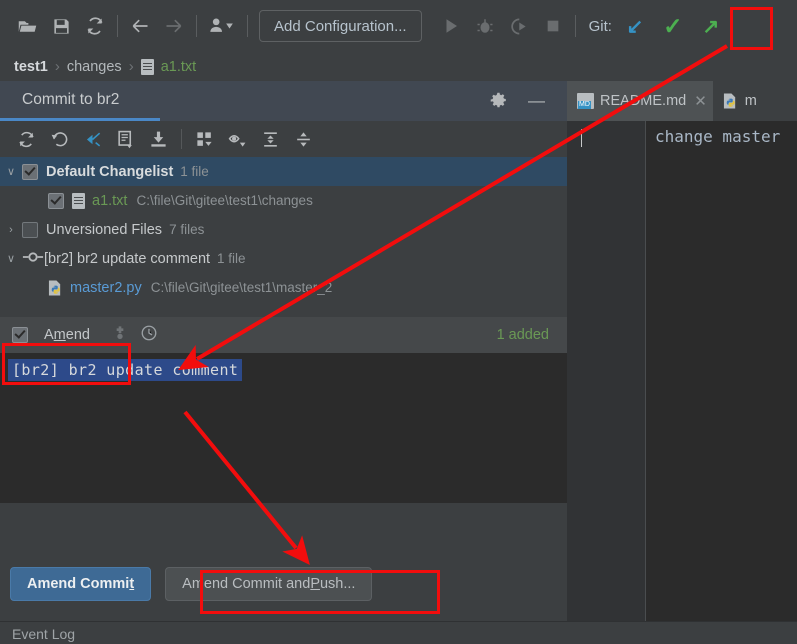 This screenshot has width=797, height=644. I want to click on git-commit-icon-highlight, so click(751, 28).